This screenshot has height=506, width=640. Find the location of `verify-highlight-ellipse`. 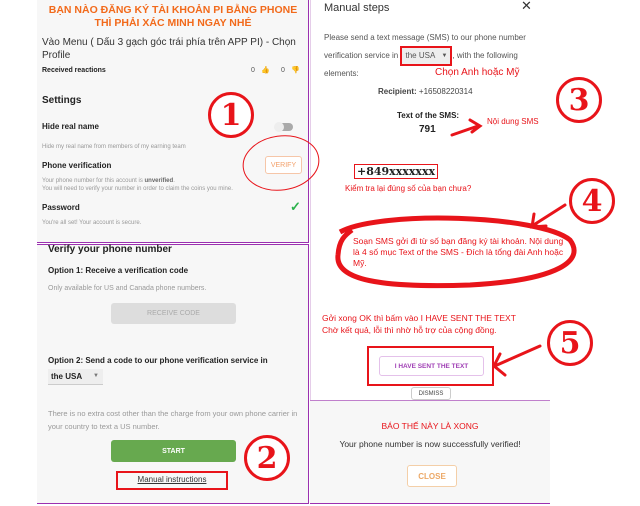

verify-highlight-ellipse is located at coordinates (281, 163).